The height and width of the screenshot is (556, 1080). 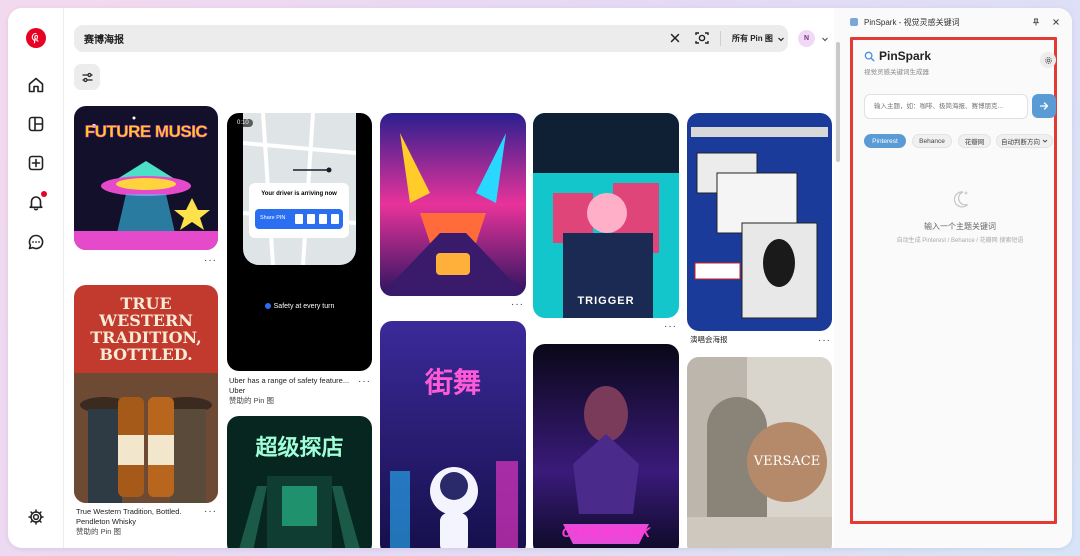 What do you see at coordinates (960, 226) in the screenshot?
I see `empty-state-title: 输入一个主题关键词` at bounding box center [960, 226].